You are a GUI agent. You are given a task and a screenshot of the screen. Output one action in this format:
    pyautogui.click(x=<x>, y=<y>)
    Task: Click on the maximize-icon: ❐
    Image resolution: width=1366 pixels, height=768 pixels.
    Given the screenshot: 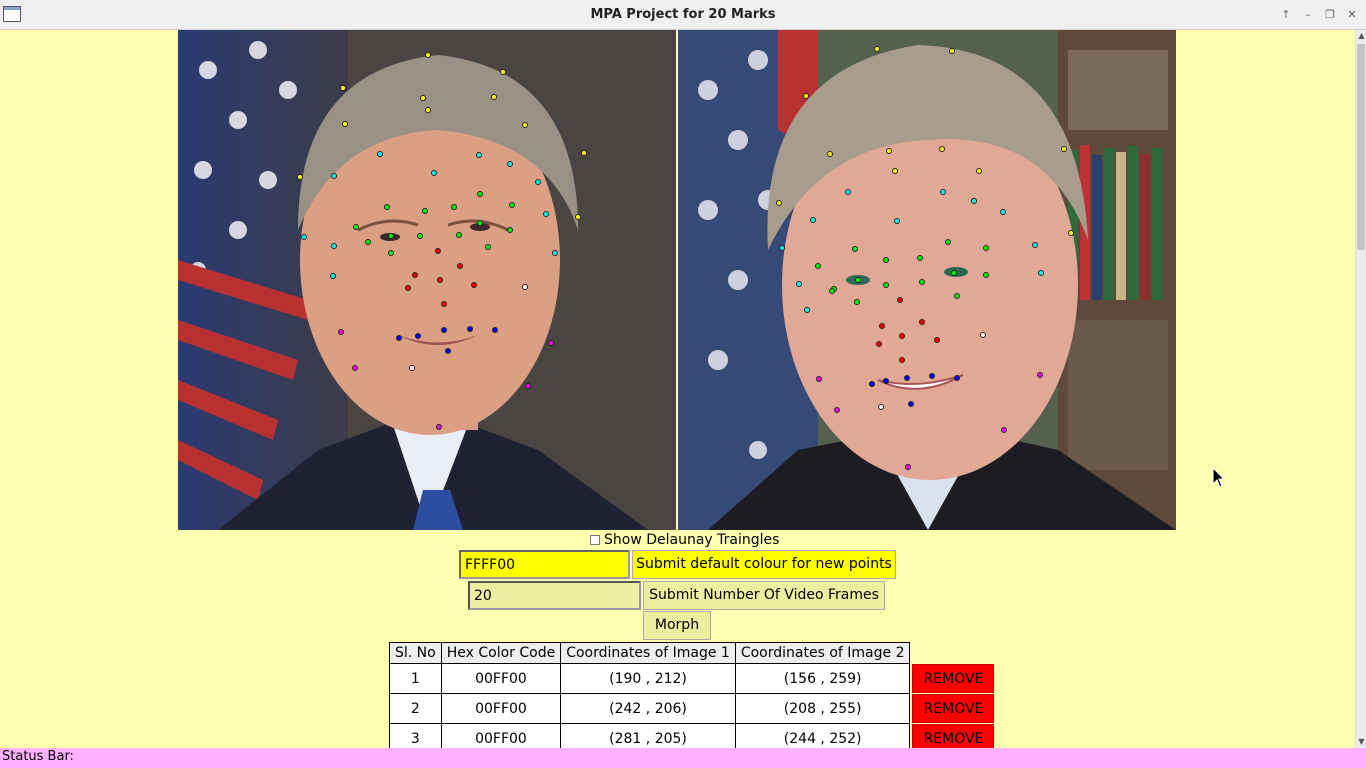 What is the action you would take?
    pyautogui.click(x=1330, y=15)
    